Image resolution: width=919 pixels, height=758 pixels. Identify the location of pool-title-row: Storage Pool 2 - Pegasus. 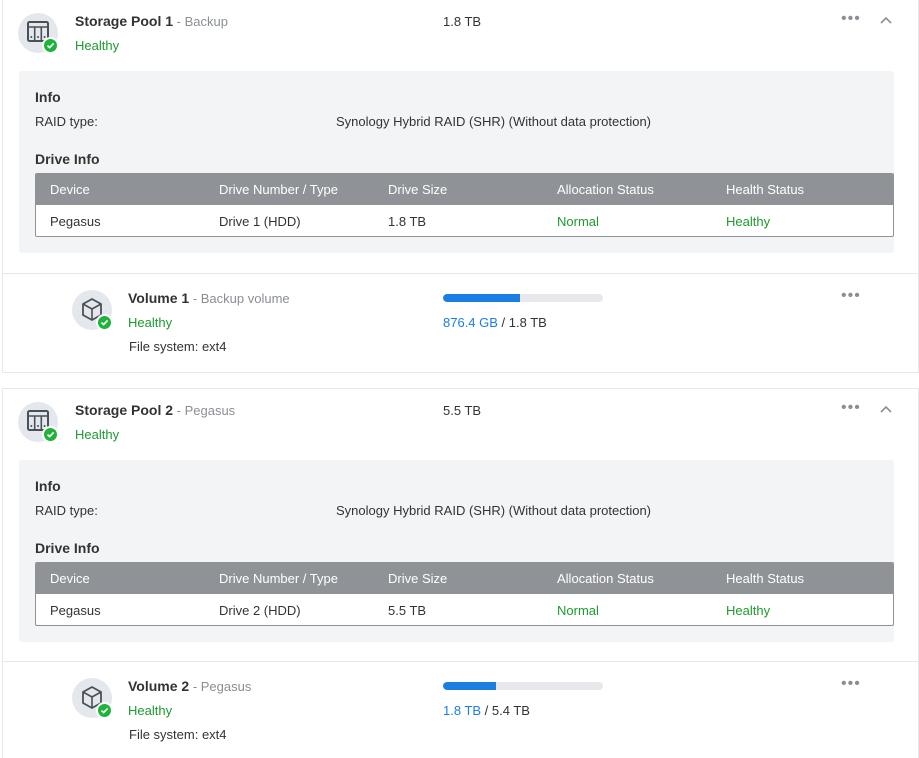
(155, 410).